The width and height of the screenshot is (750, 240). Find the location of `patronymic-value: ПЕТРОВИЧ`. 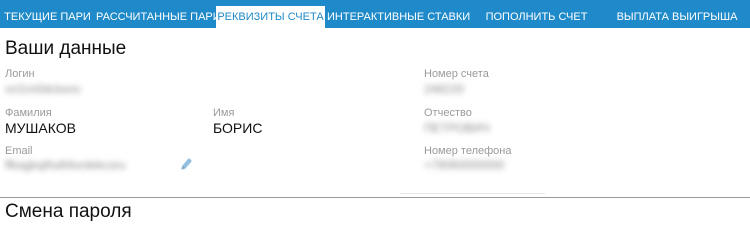

patronymic-value: ПЕТРОВИЧ is located at coordinates (457, 128).